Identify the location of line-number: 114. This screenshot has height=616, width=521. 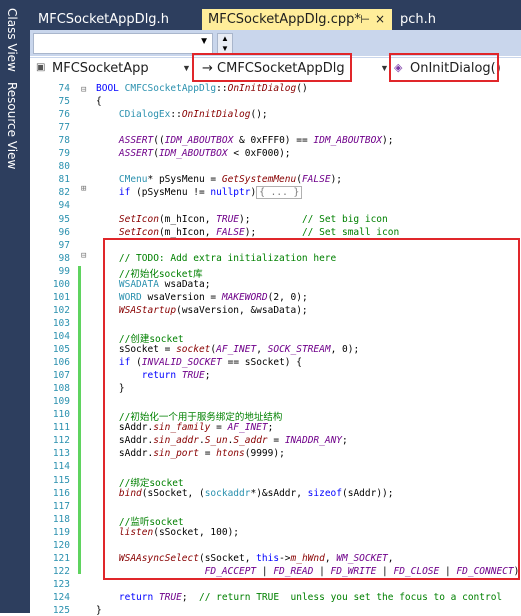
(61, 467).